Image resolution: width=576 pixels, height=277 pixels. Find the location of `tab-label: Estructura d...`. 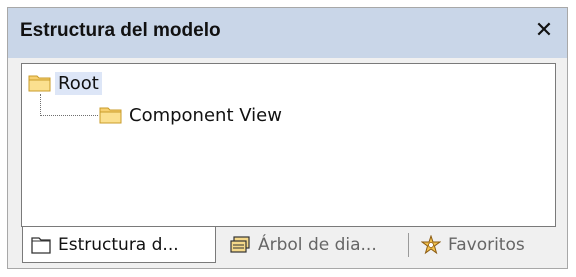

tab-label: Estructura d... is located at coordinates (118, 244).